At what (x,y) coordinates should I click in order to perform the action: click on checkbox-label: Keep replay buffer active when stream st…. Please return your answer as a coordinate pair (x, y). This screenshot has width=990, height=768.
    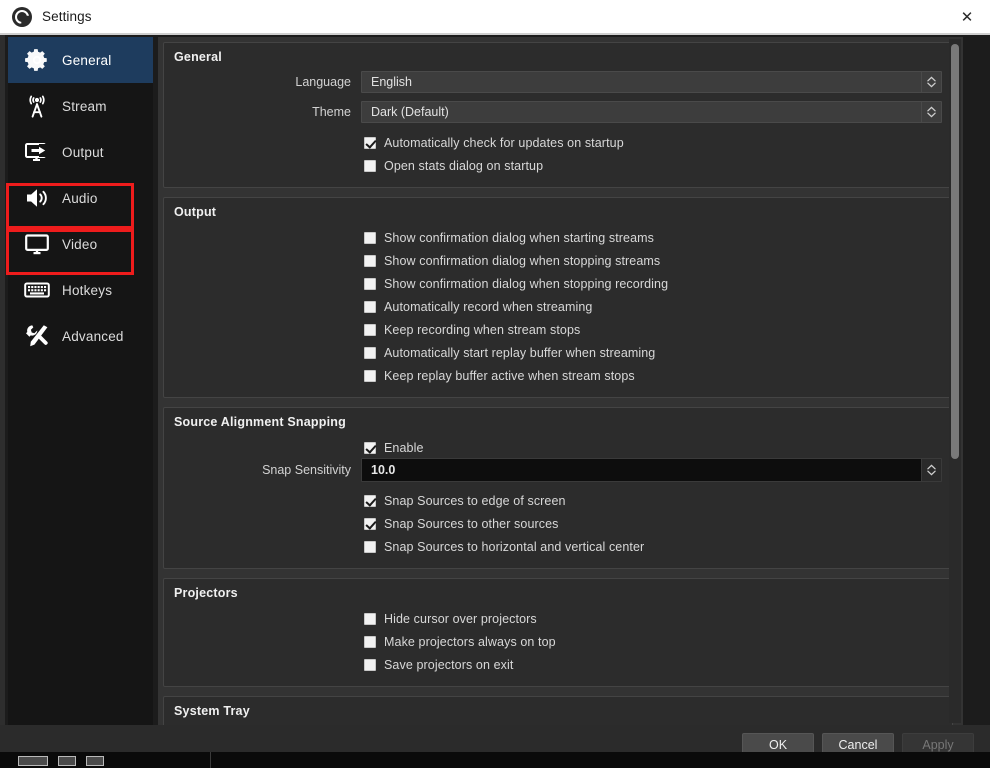
    Looking at the image, I should click on (509, 375).